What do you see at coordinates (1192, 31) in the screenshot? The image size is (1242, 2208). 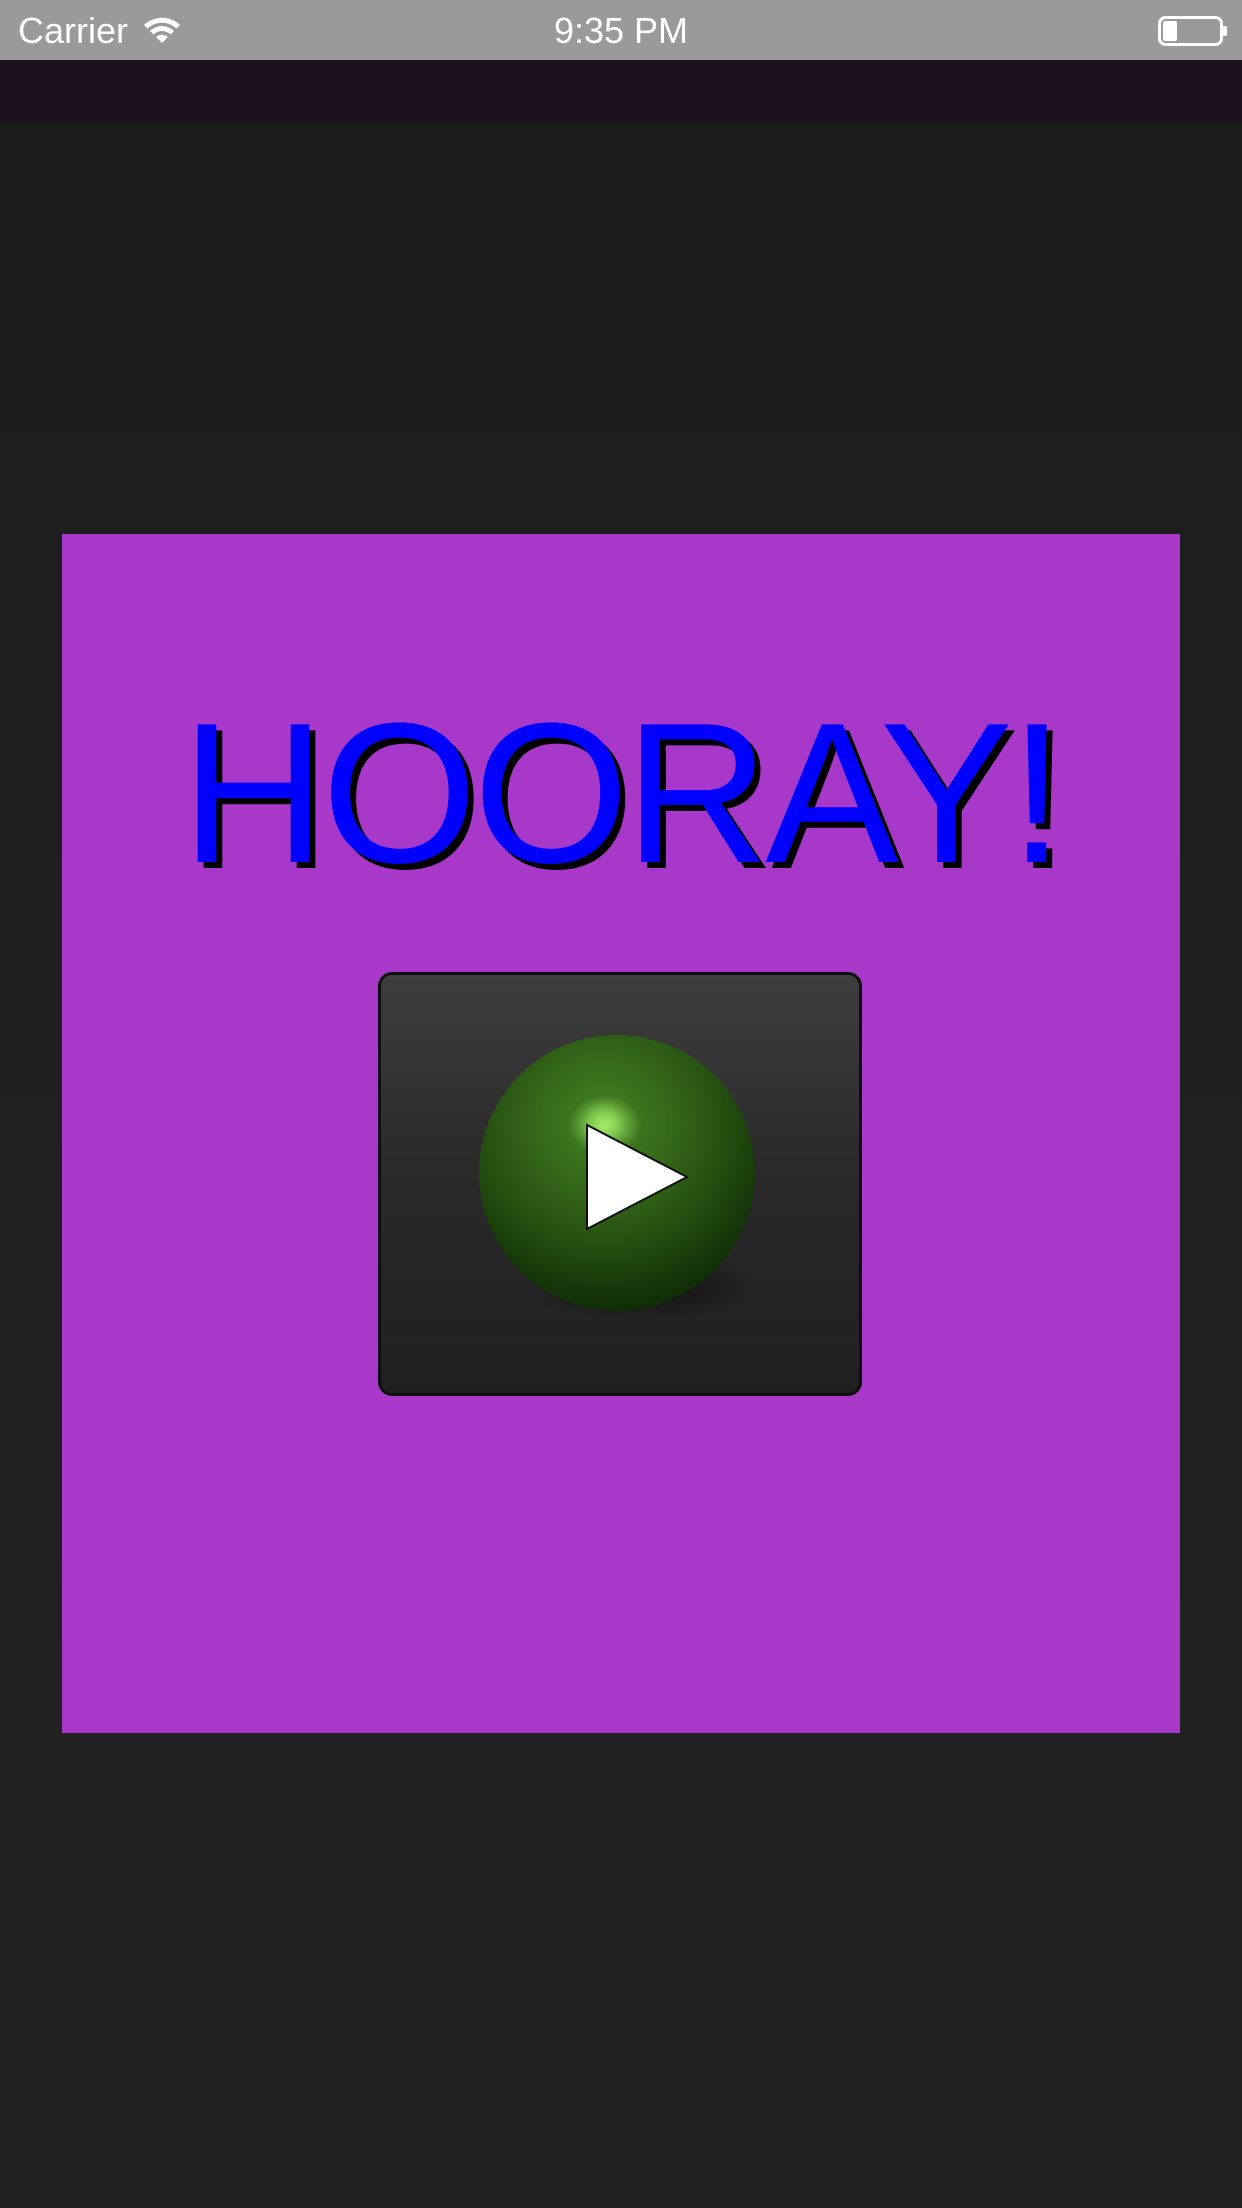 I see `battery-icon` at bounding box center [1192, 31].